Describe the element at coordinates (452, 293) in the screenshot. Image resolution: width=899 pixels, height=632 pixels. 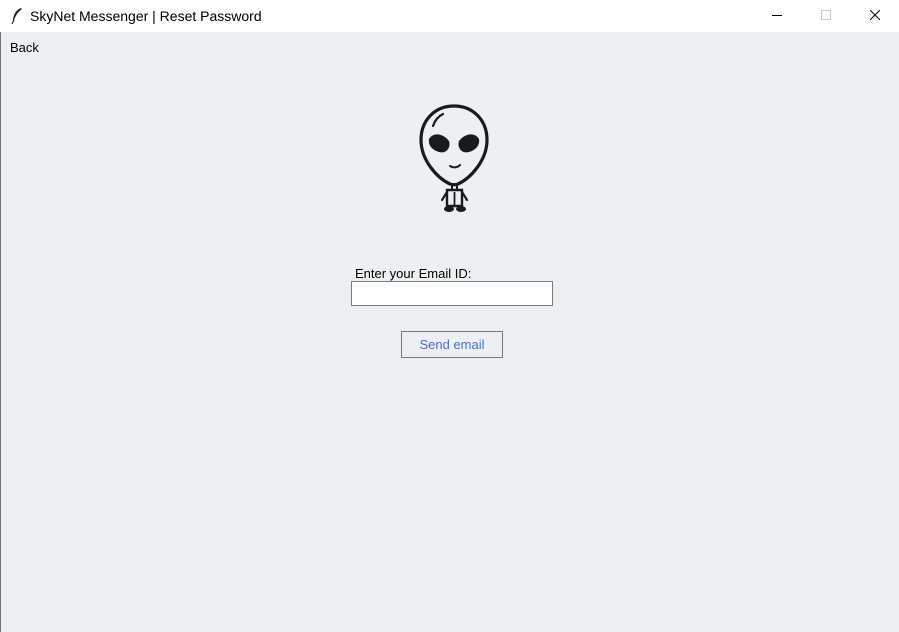
I see `email-input` at that location.